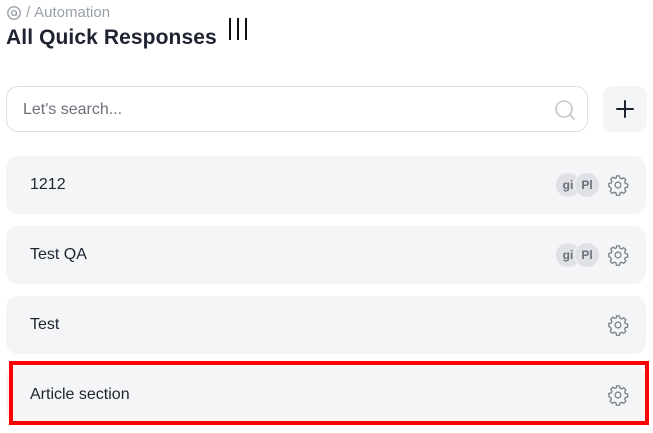 The image size is (653, 433). Describe the element at coordinates (326, 325) in the screenshot. I see `list-item: Test` at that location.